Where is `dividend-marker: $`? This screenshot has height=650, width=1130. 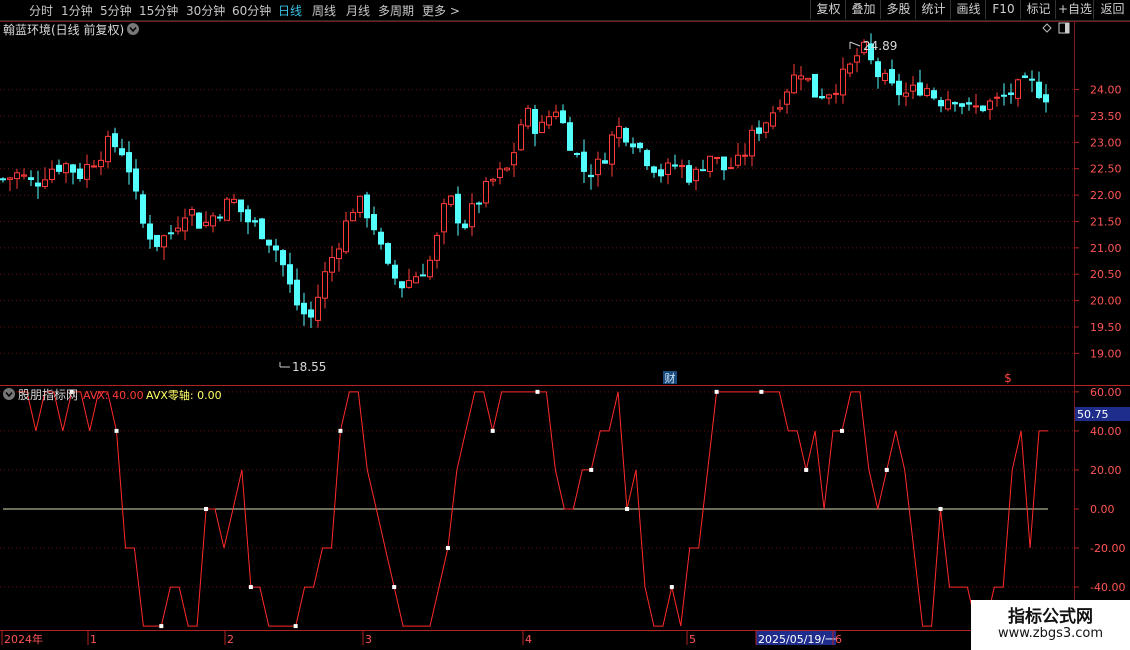 dividend-marker: $ is located at coordinates (1008, 378).